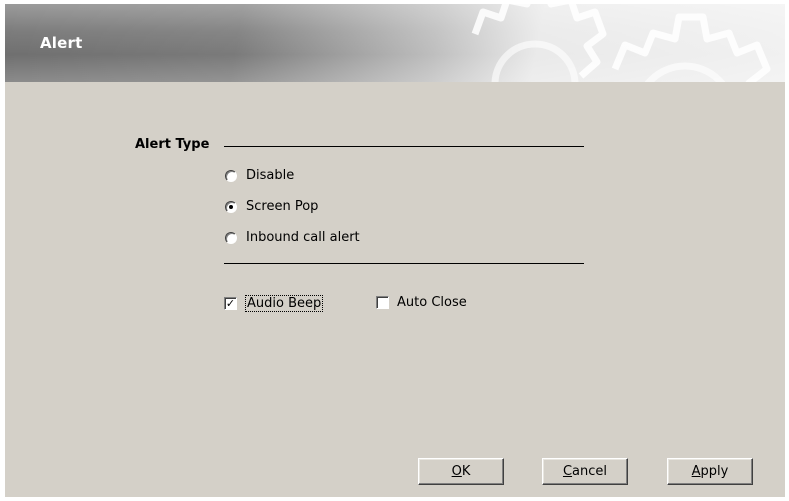  I want to click on alert-type-label: Alert Type, so click(172, 144).